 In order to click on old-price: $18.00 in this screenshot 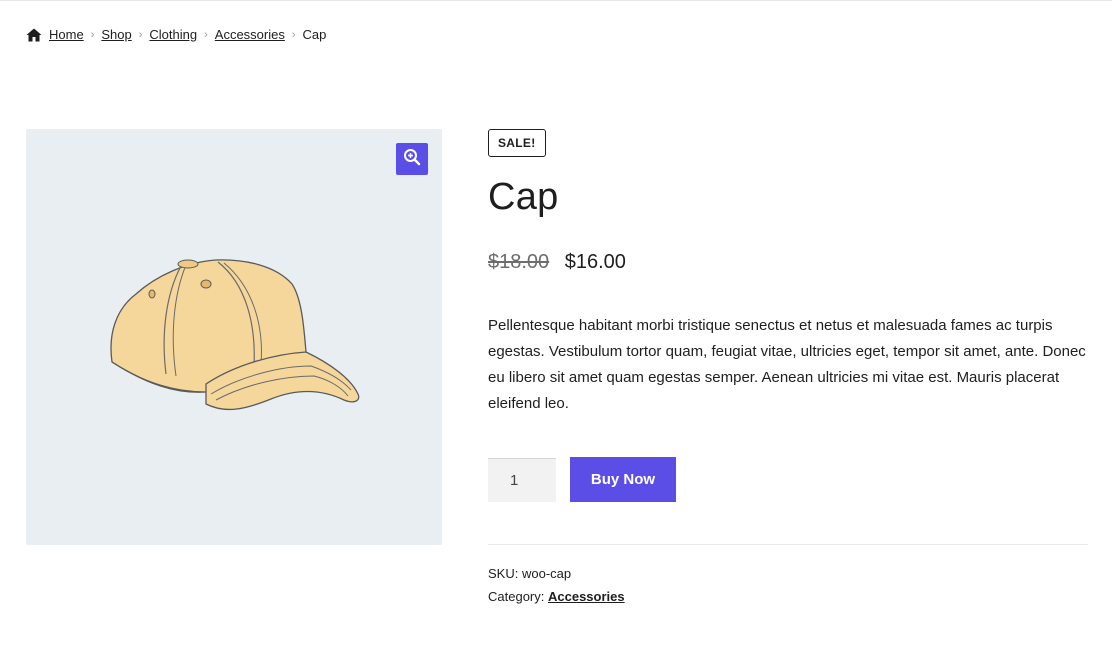, I will do `click(519, 262)`.